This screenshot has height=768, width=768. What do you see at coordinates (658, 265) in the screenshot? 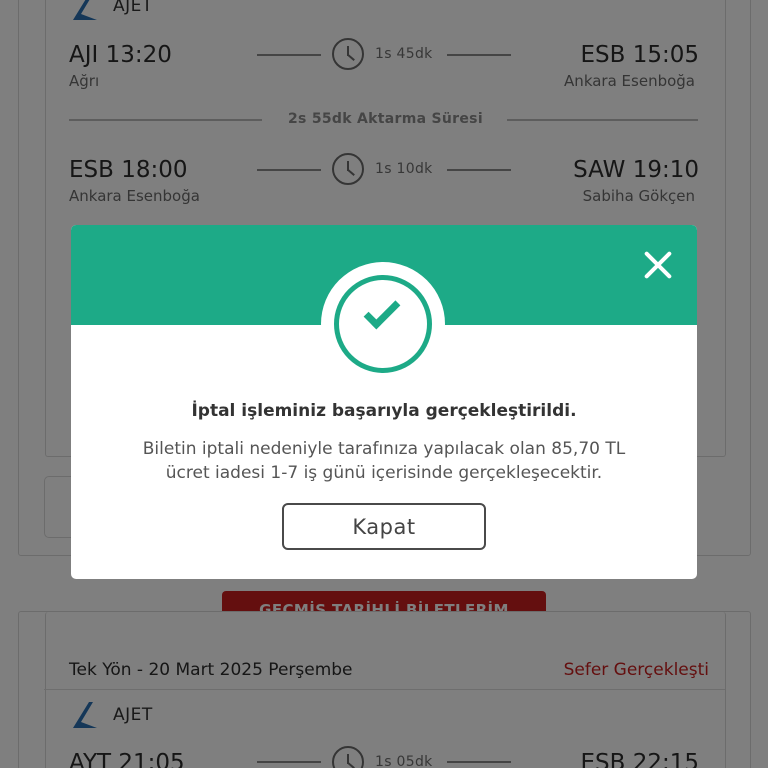
I see `close-icon` at bounding box center [658, 265].